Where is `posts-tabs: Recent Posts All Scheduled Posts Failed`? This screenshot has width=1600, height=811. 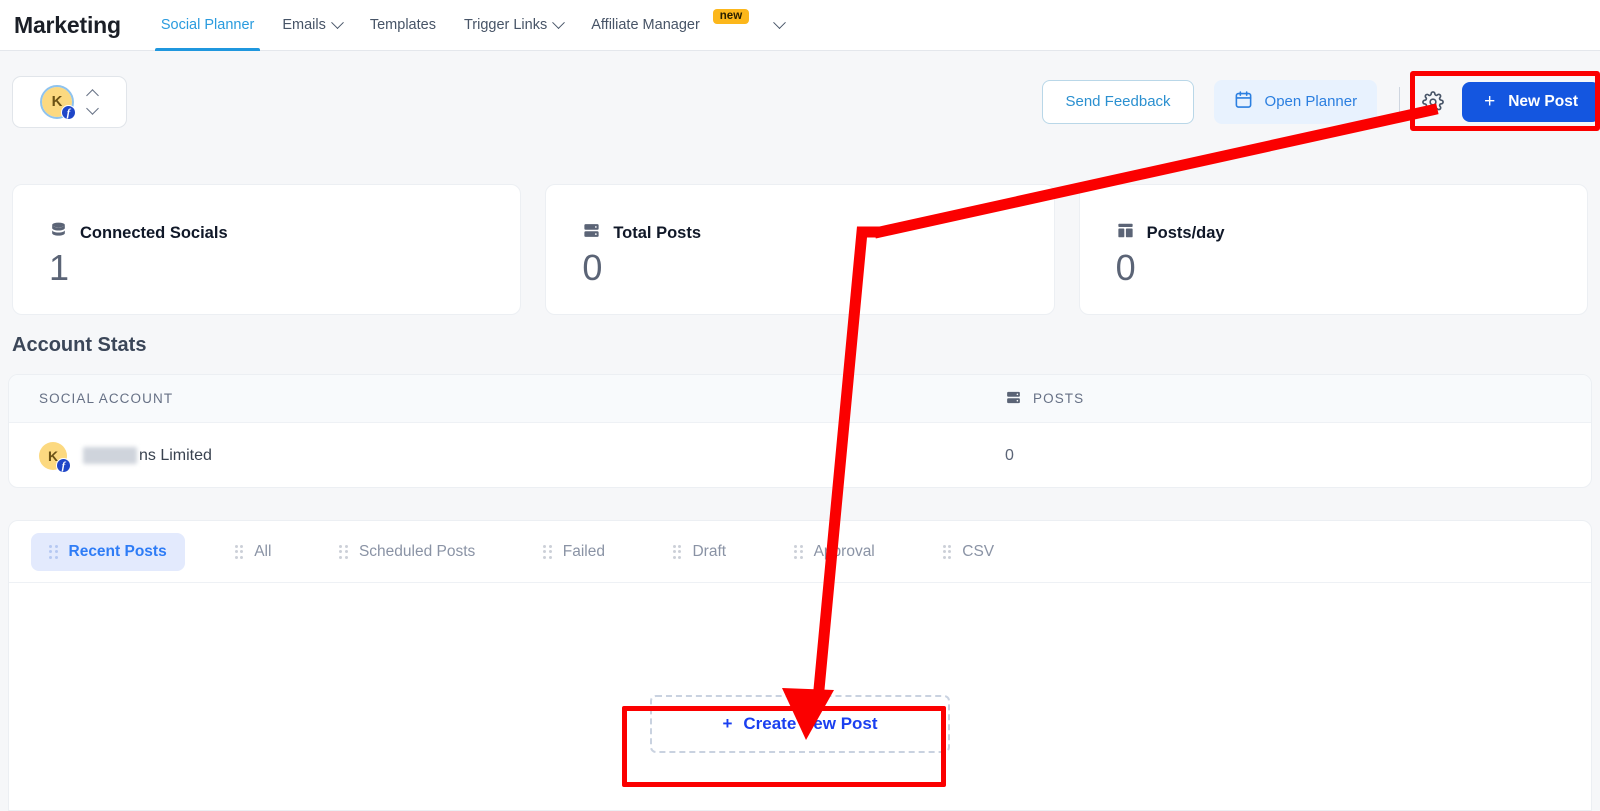
posts-tabs: Recent Posts All Scheduled Posts Failed is located at coordinates (800, 552).